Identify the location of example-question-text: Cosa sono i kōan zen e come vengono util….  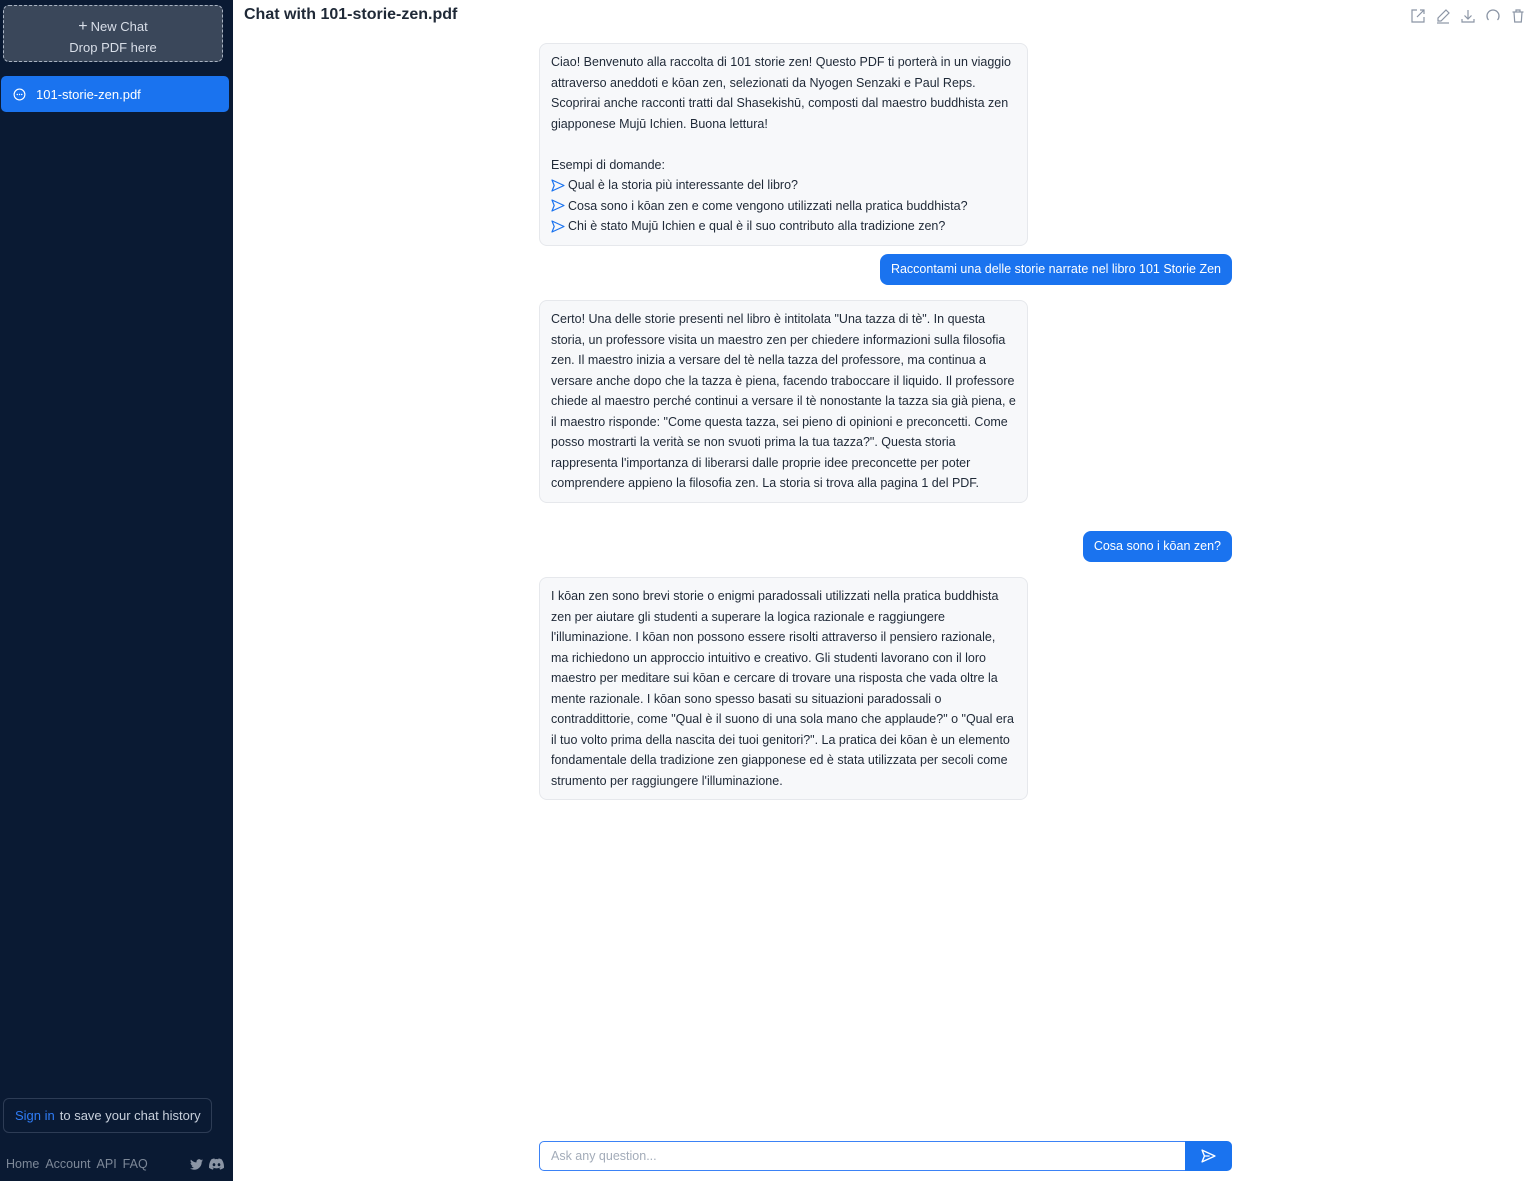
(768, 205).